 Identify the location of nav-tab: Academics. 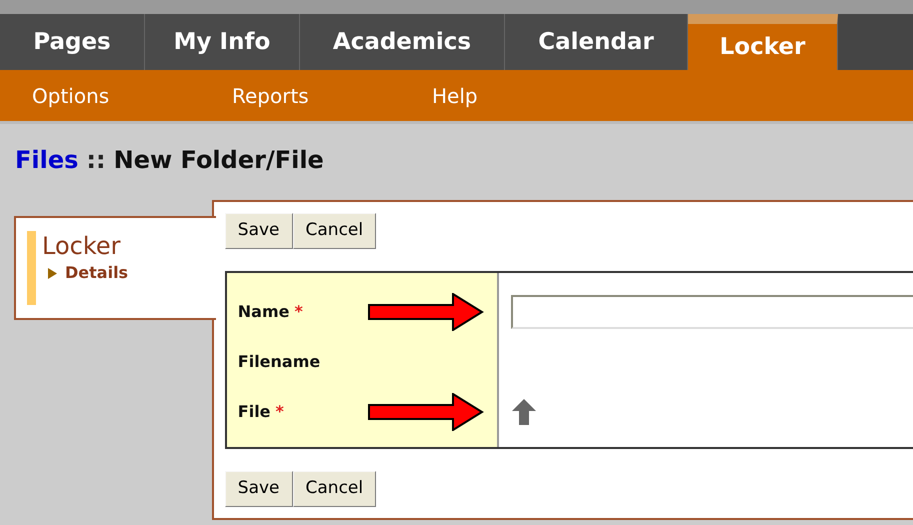
(402, 42).